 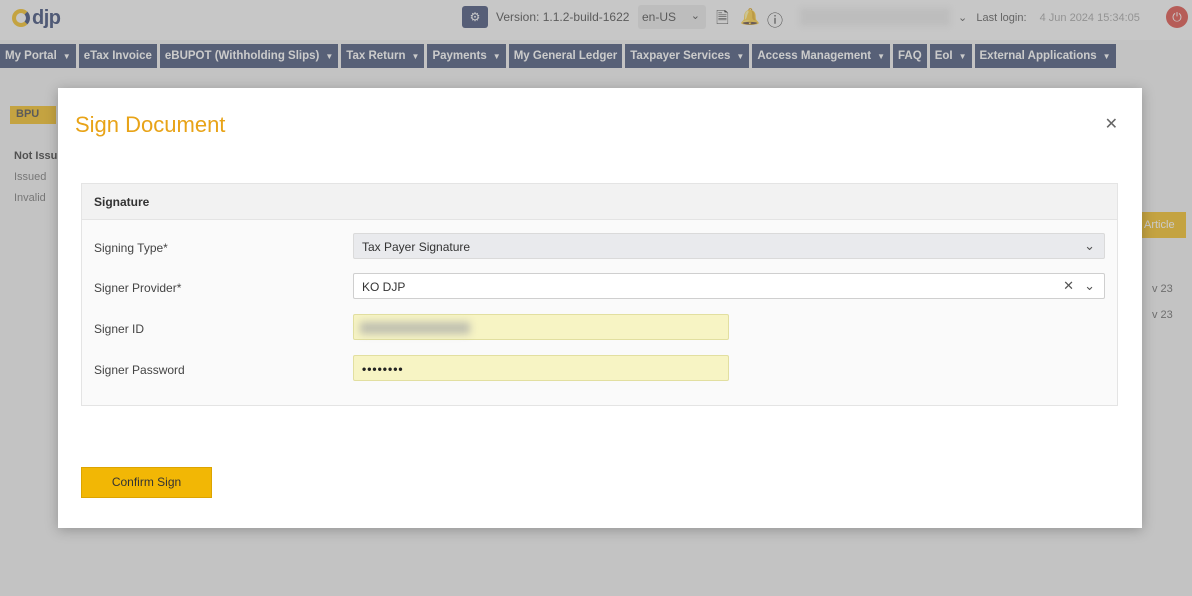 What do you see at coordinates (599, 202) in the screenshot?
I see `section-title: Signature` at bounding box center [599, 202].